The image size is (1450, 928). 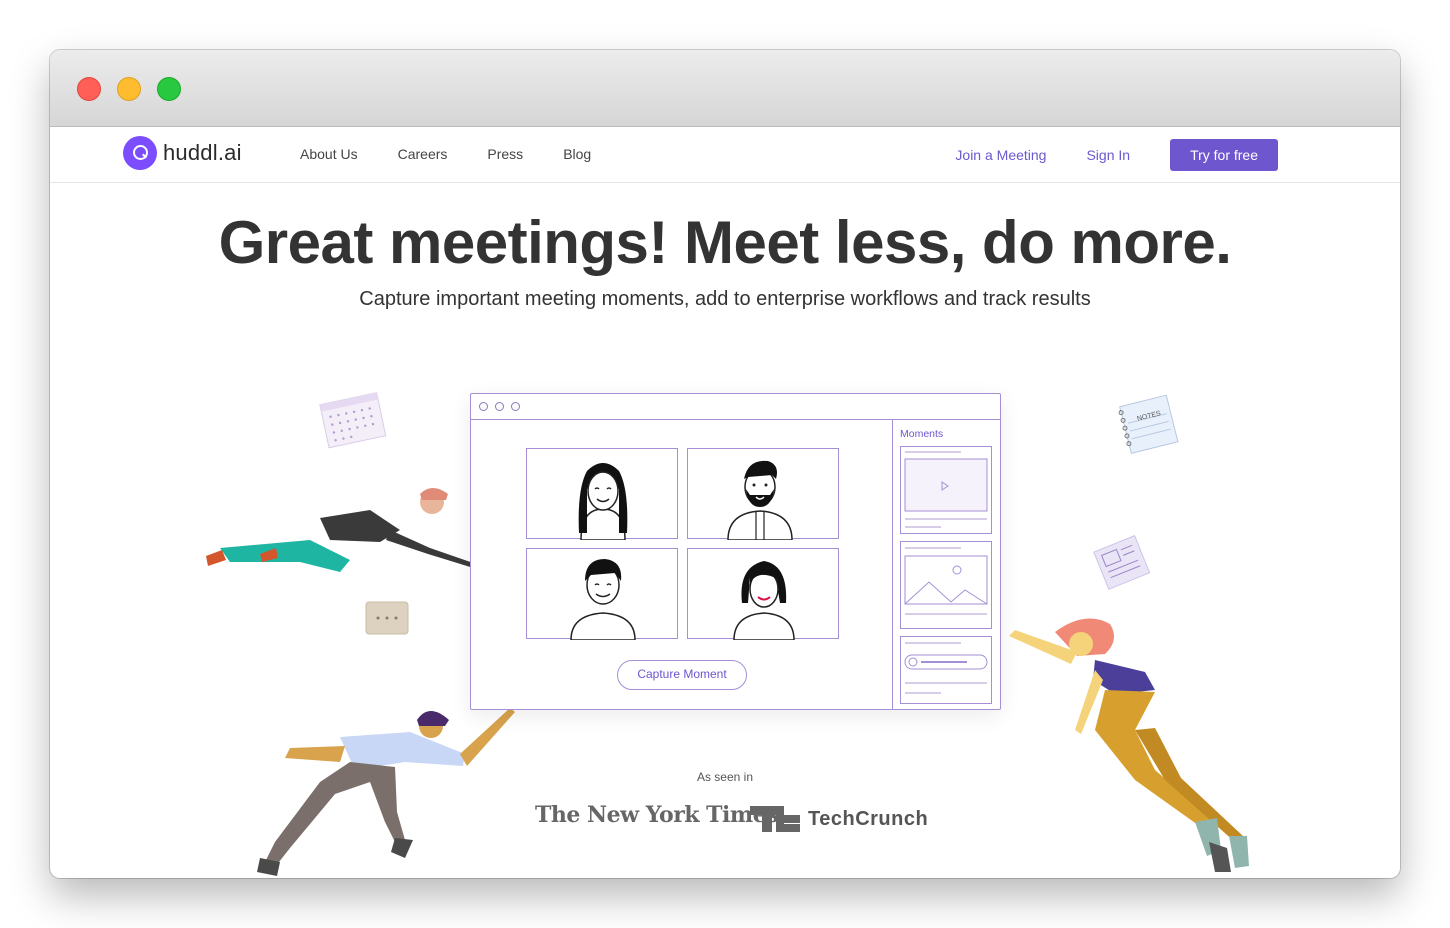 I want to click on flying-man-illustration, so click(x=344, y=530).